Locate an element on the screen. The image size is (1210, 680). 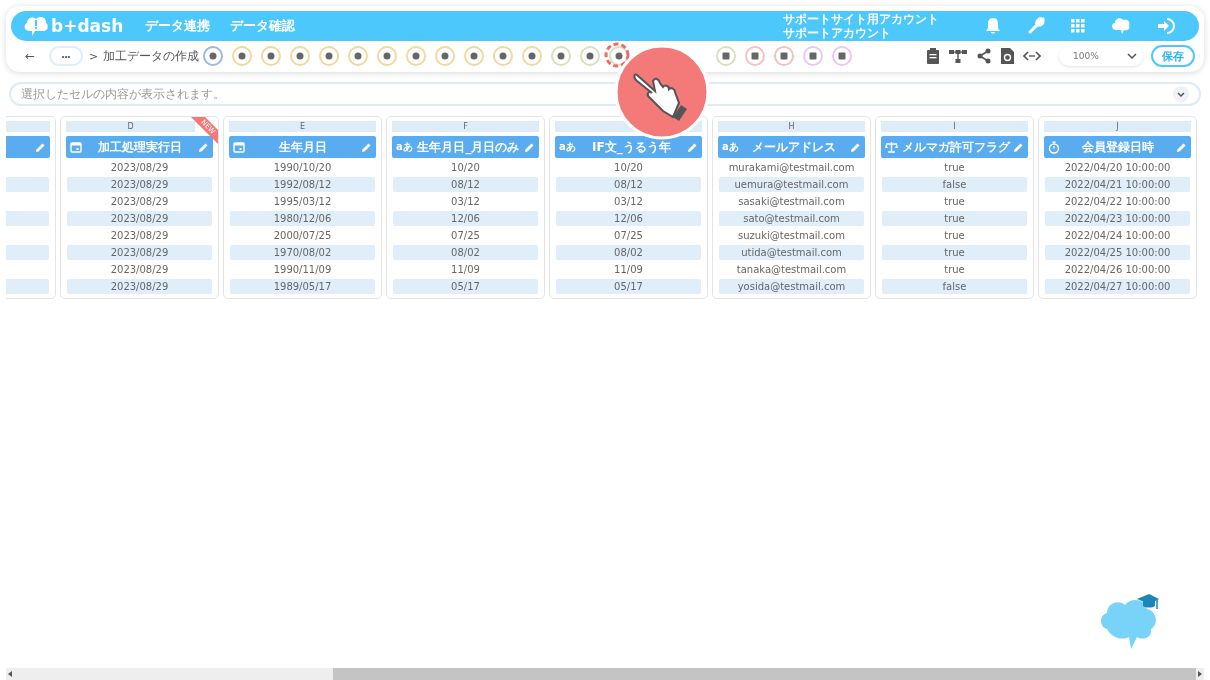
column-letter: F is located at coordinates (465, 126).